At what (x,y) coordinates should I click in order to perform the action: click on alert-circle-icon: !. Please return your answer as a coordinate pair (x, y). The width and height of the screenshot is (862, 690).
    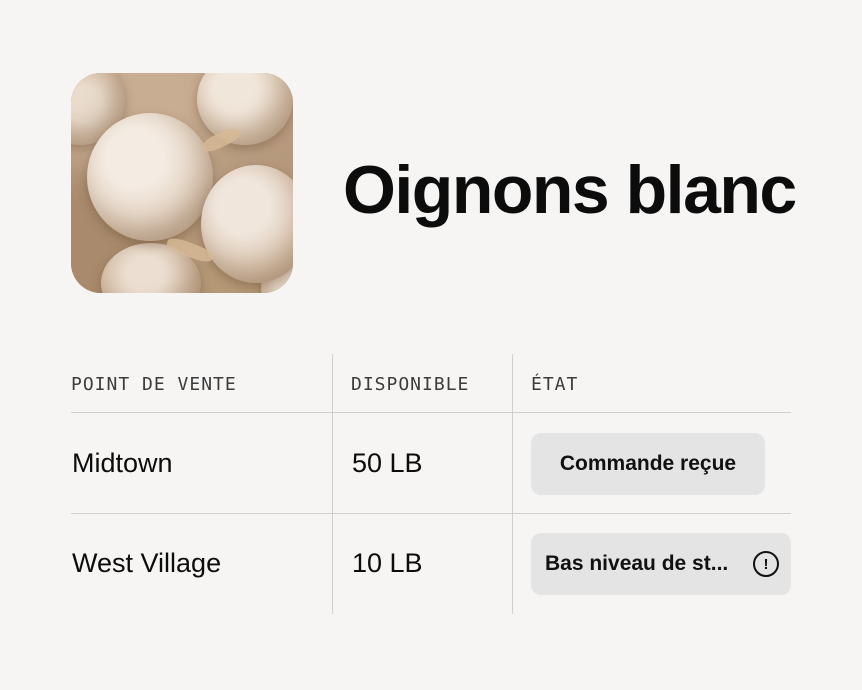
    Looking at the image, I should click on (766, 564).